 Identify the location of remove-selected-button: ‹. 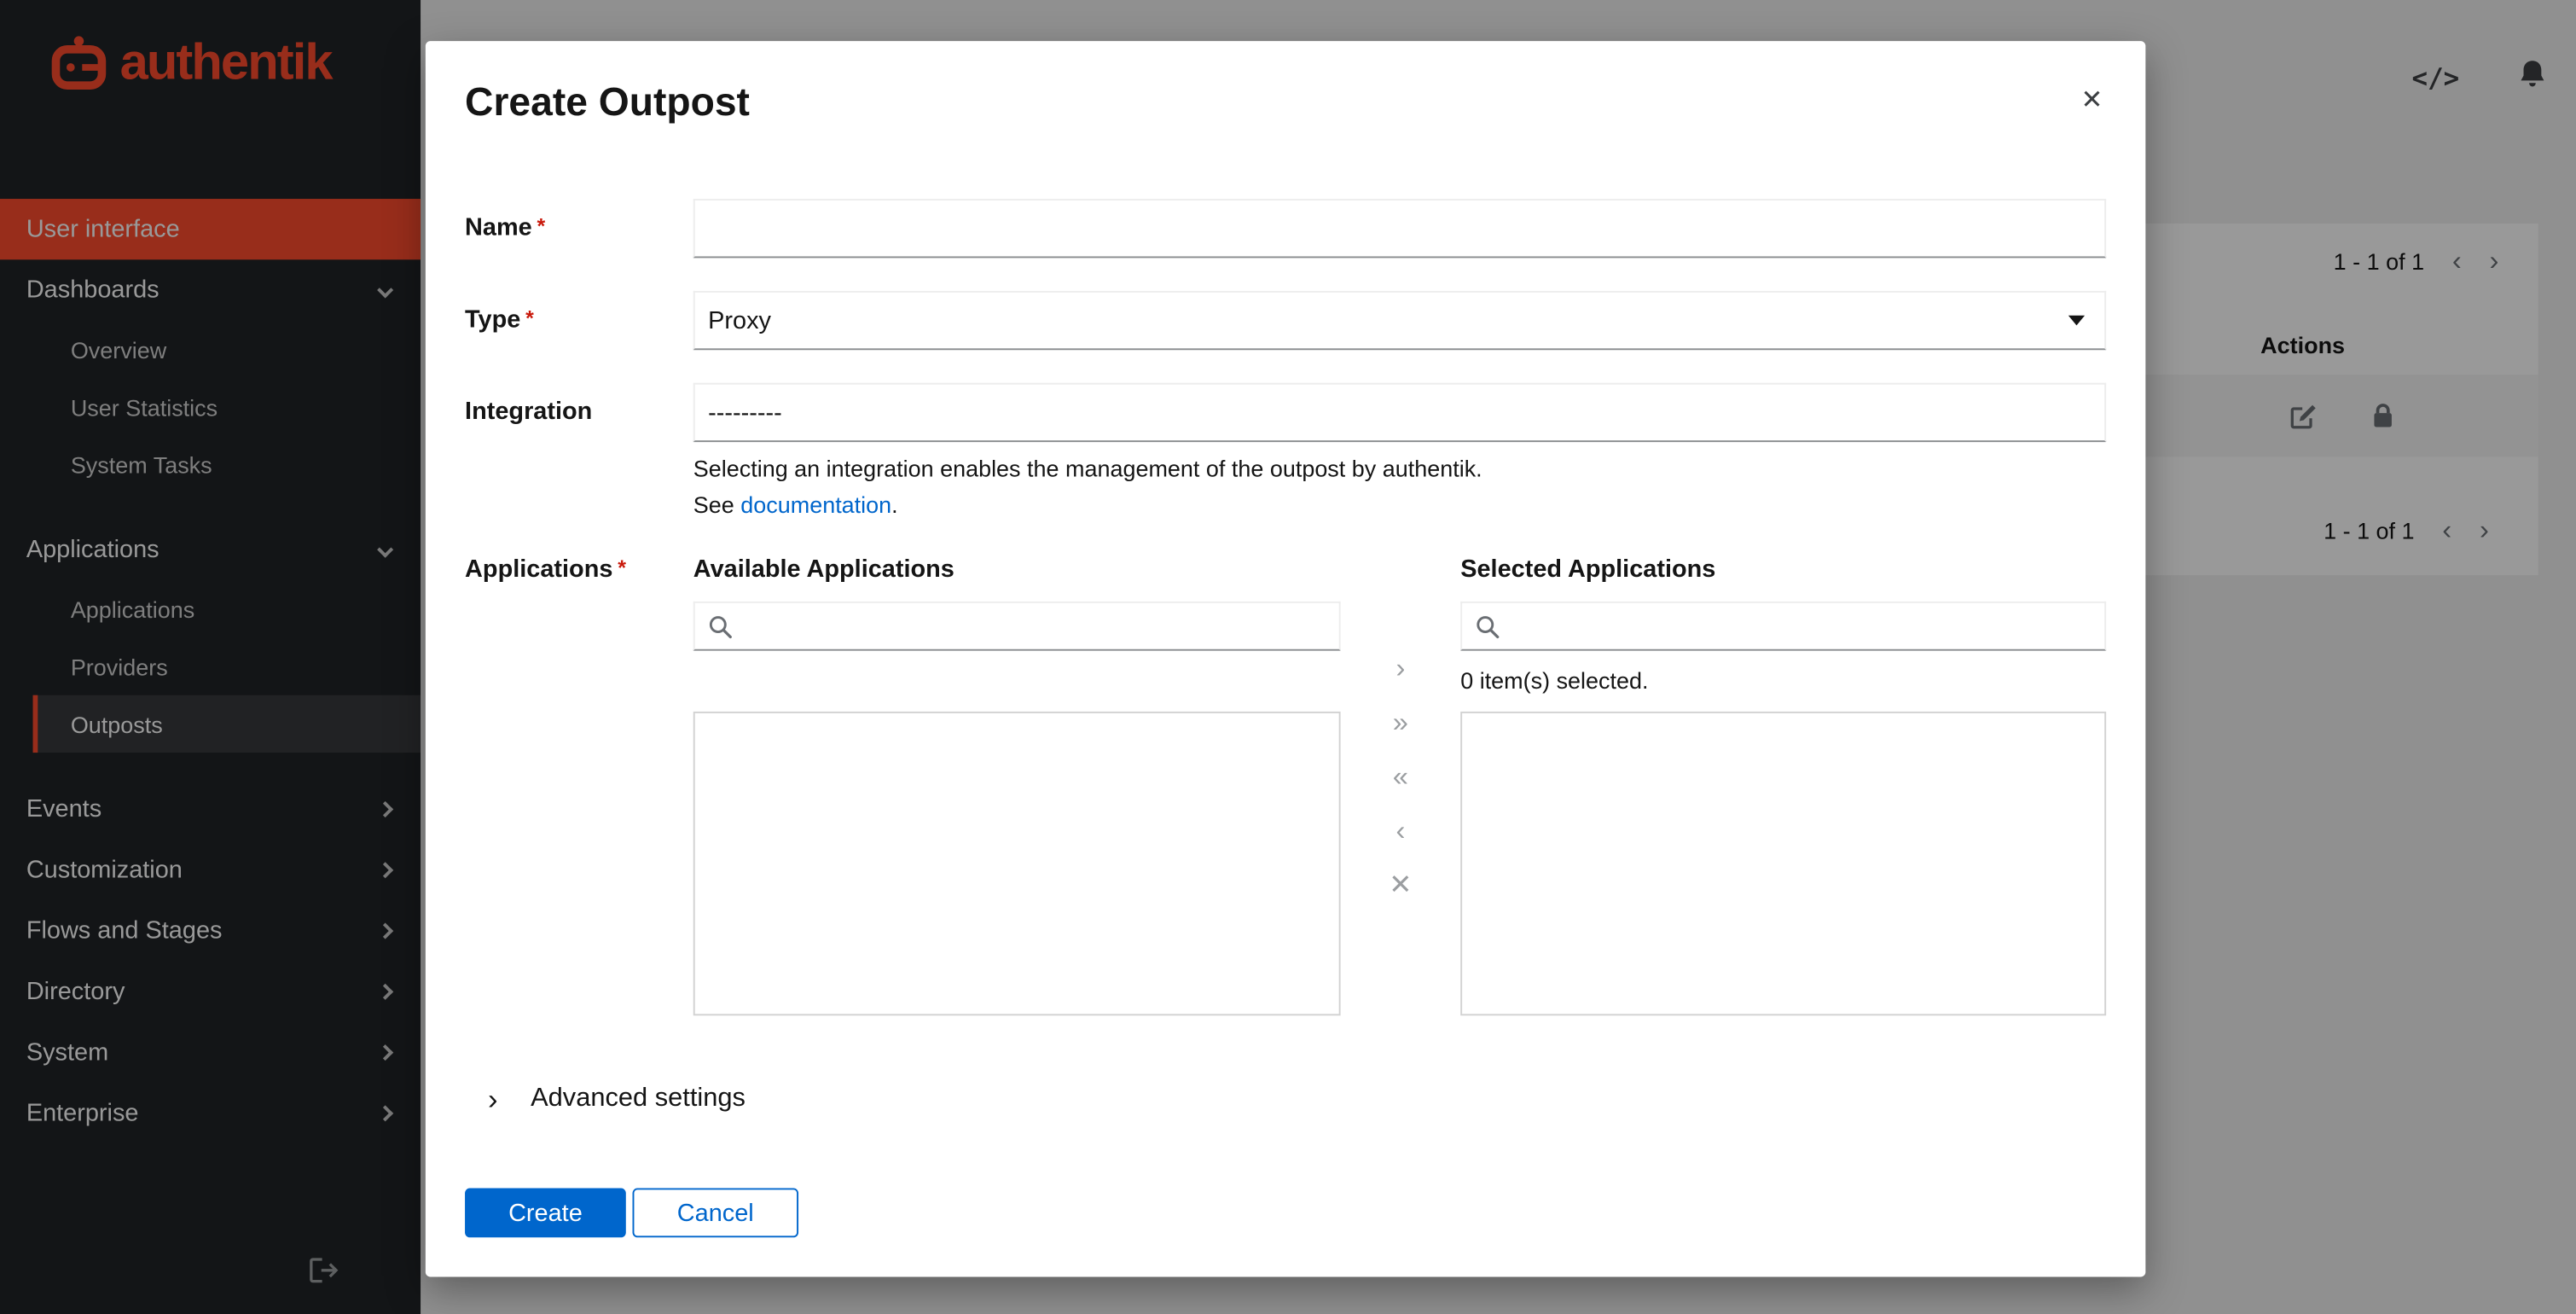
(1400, 831).